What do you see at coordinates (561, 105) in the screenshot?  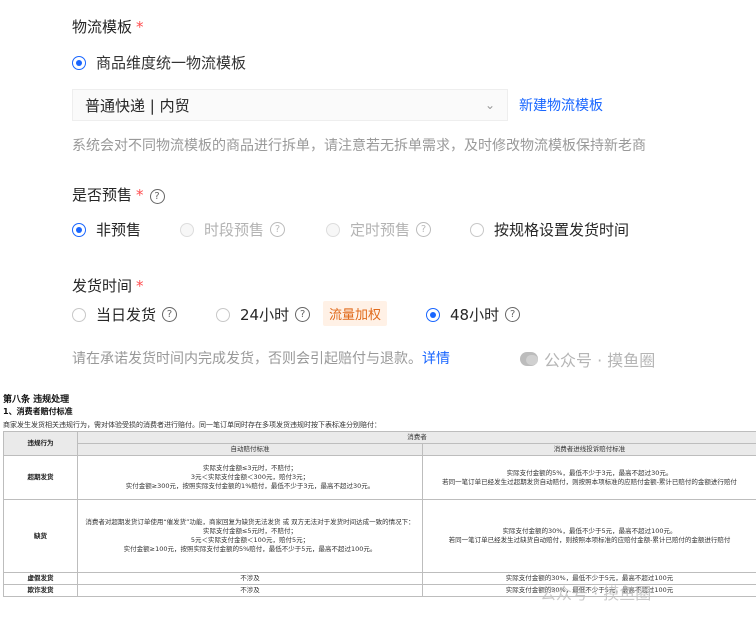 I see `create-template-link: 新建物流模板` at bounding box center [561, 105].